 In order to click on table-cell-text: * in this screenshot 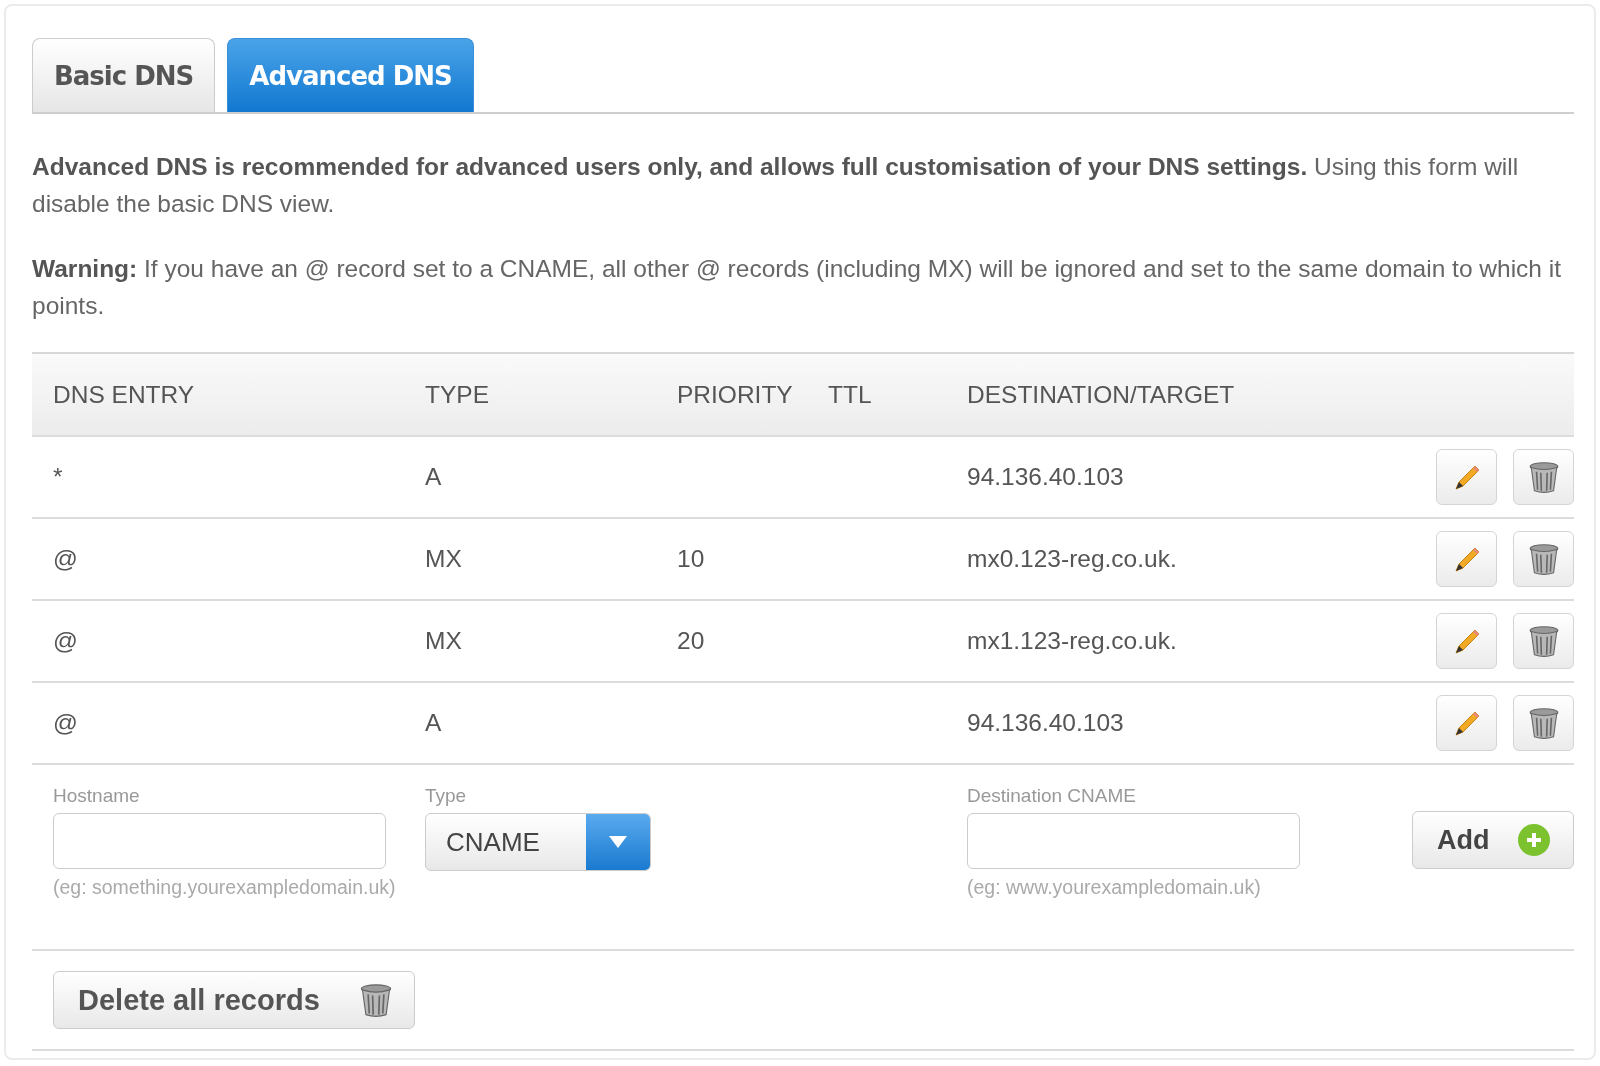, I will do `click(58, 477)`.